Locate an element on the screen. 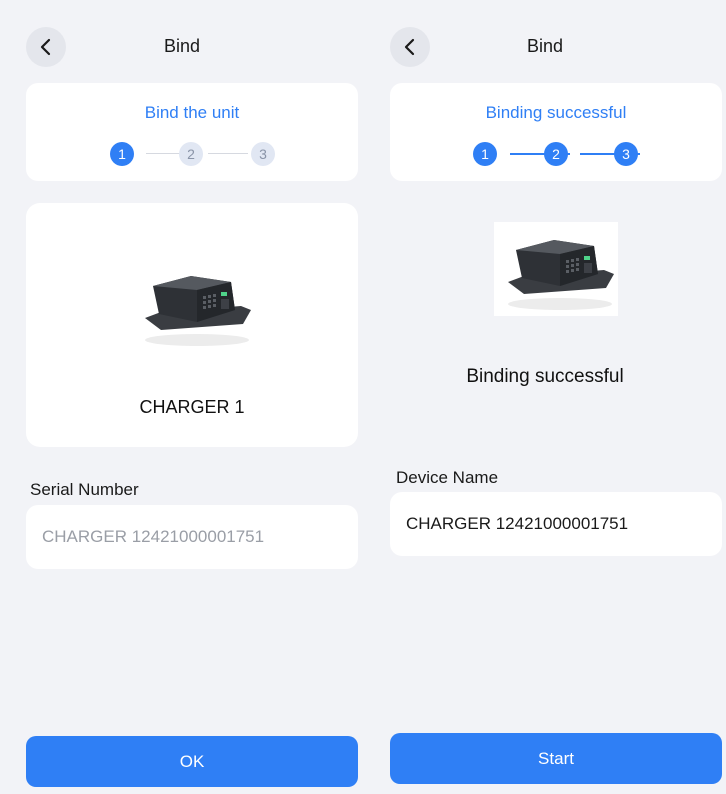  binding-status-text: Binding successful is located at coordinates (545, 376).